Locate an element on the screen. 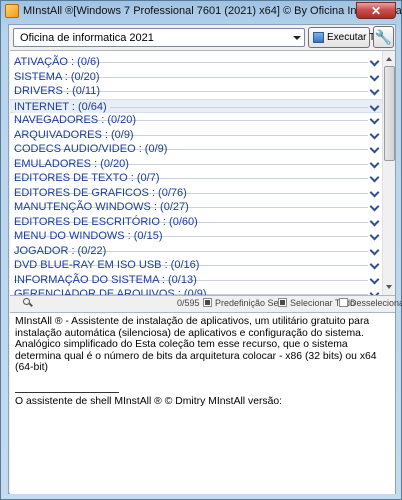 The height and width of the screenshot is (500, 402). close-button: ✕ is located at coordinates (376, 10).